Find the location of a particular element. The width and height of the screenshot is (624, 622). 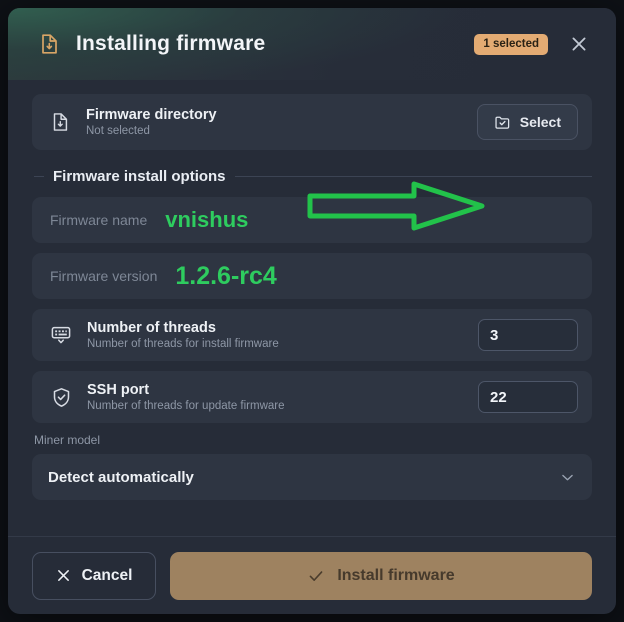

miner-model-label: Miner model is located at coordinates (67, 440).